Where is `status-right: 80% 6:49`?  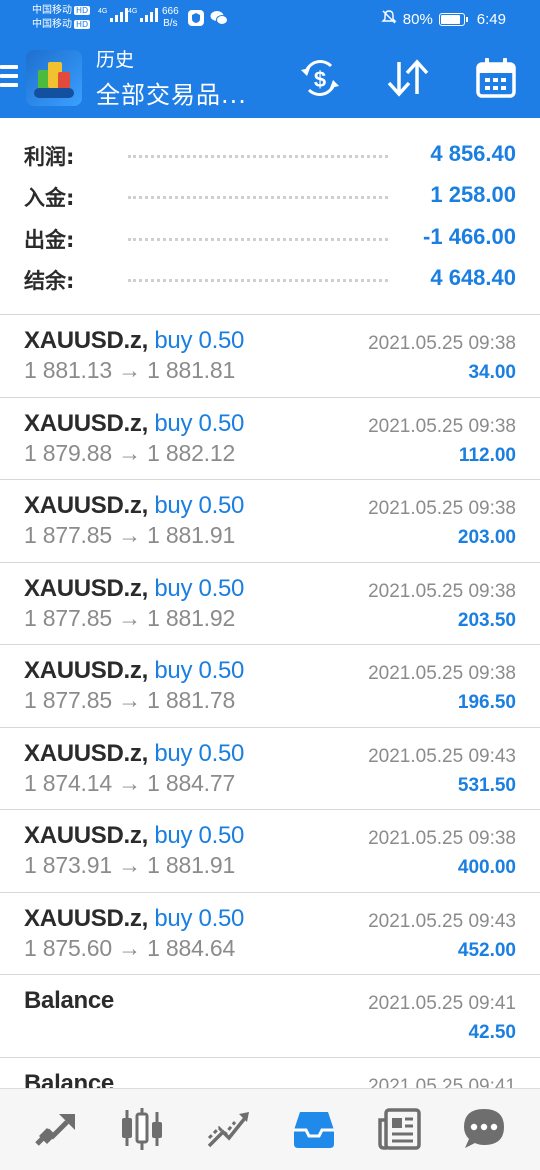
status-right: 80% 6:49 is located at coordinates (443, 19).